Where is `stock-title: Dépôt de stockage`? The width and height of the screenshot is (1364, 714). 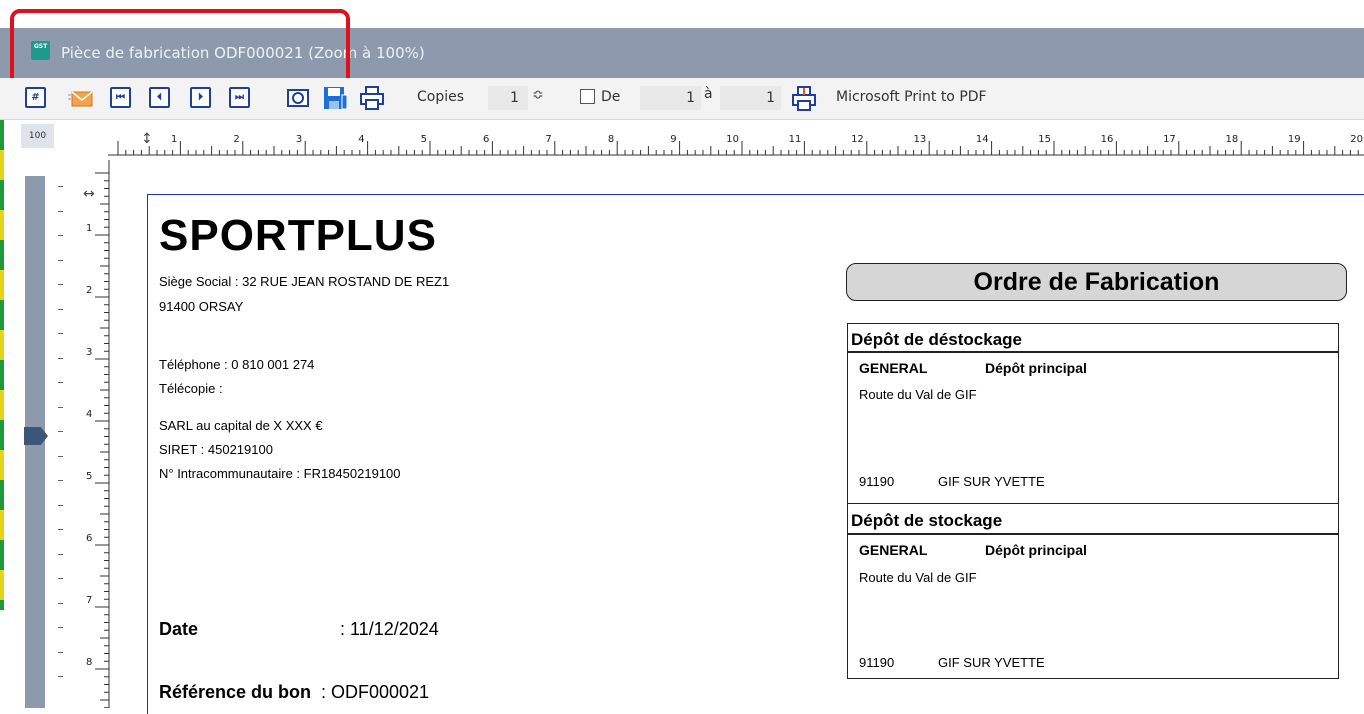
stock-title: Dépôt de stockage is located at coordinates (927, 520).